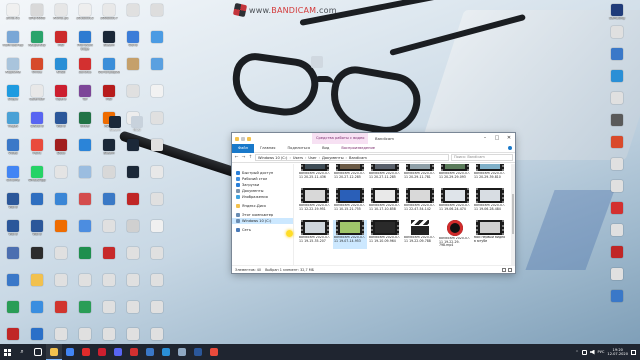 The image size is (640, 360). I want to click on network-icon, so click(584, 352).